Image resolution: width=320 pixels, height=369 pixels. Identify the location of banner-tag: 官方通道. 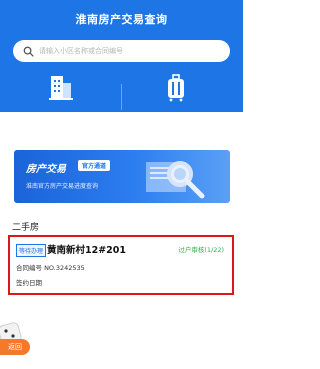
(94, 165).